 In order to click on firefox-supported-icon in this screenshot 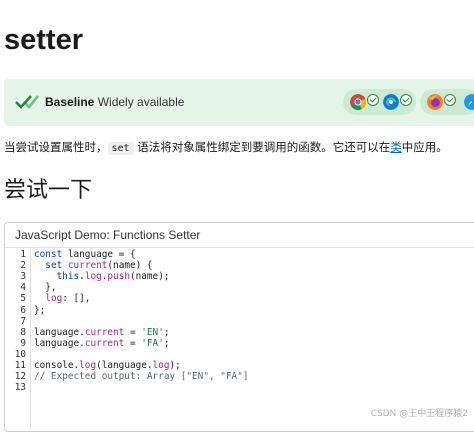, I will do `click(450, 100)`.